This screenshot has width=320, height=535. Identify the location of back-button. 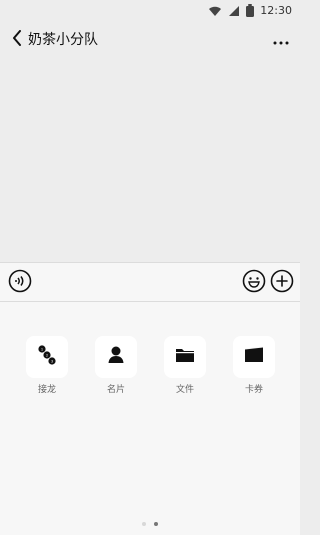
(17, 40).